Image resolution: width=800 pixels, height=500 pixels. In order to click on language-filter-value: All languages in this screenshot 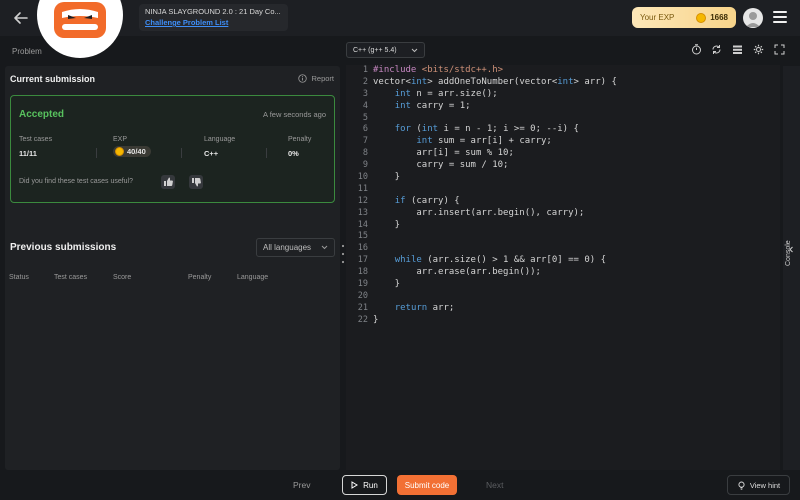, I will do `click(287, 247)`.